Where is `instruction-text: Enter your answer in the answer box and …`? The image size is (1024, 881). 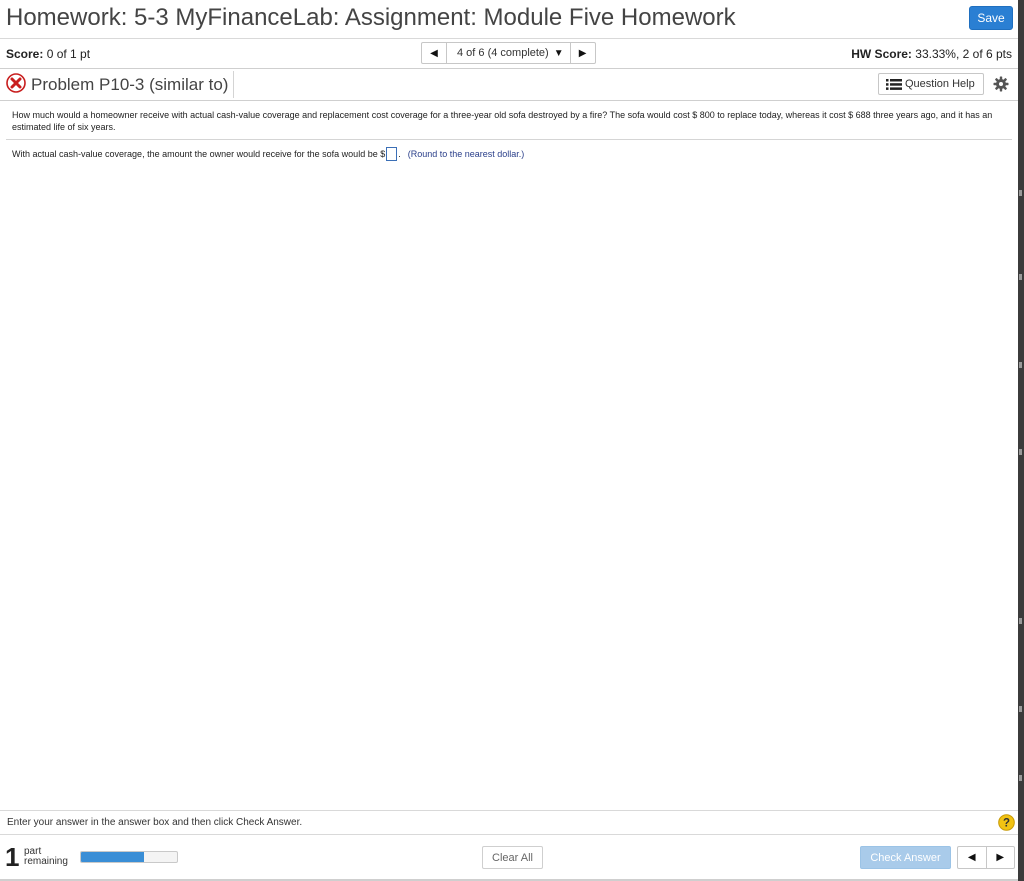 instruction-text: Enter your answer in the answer box and … is located at coordinates (155, 822).